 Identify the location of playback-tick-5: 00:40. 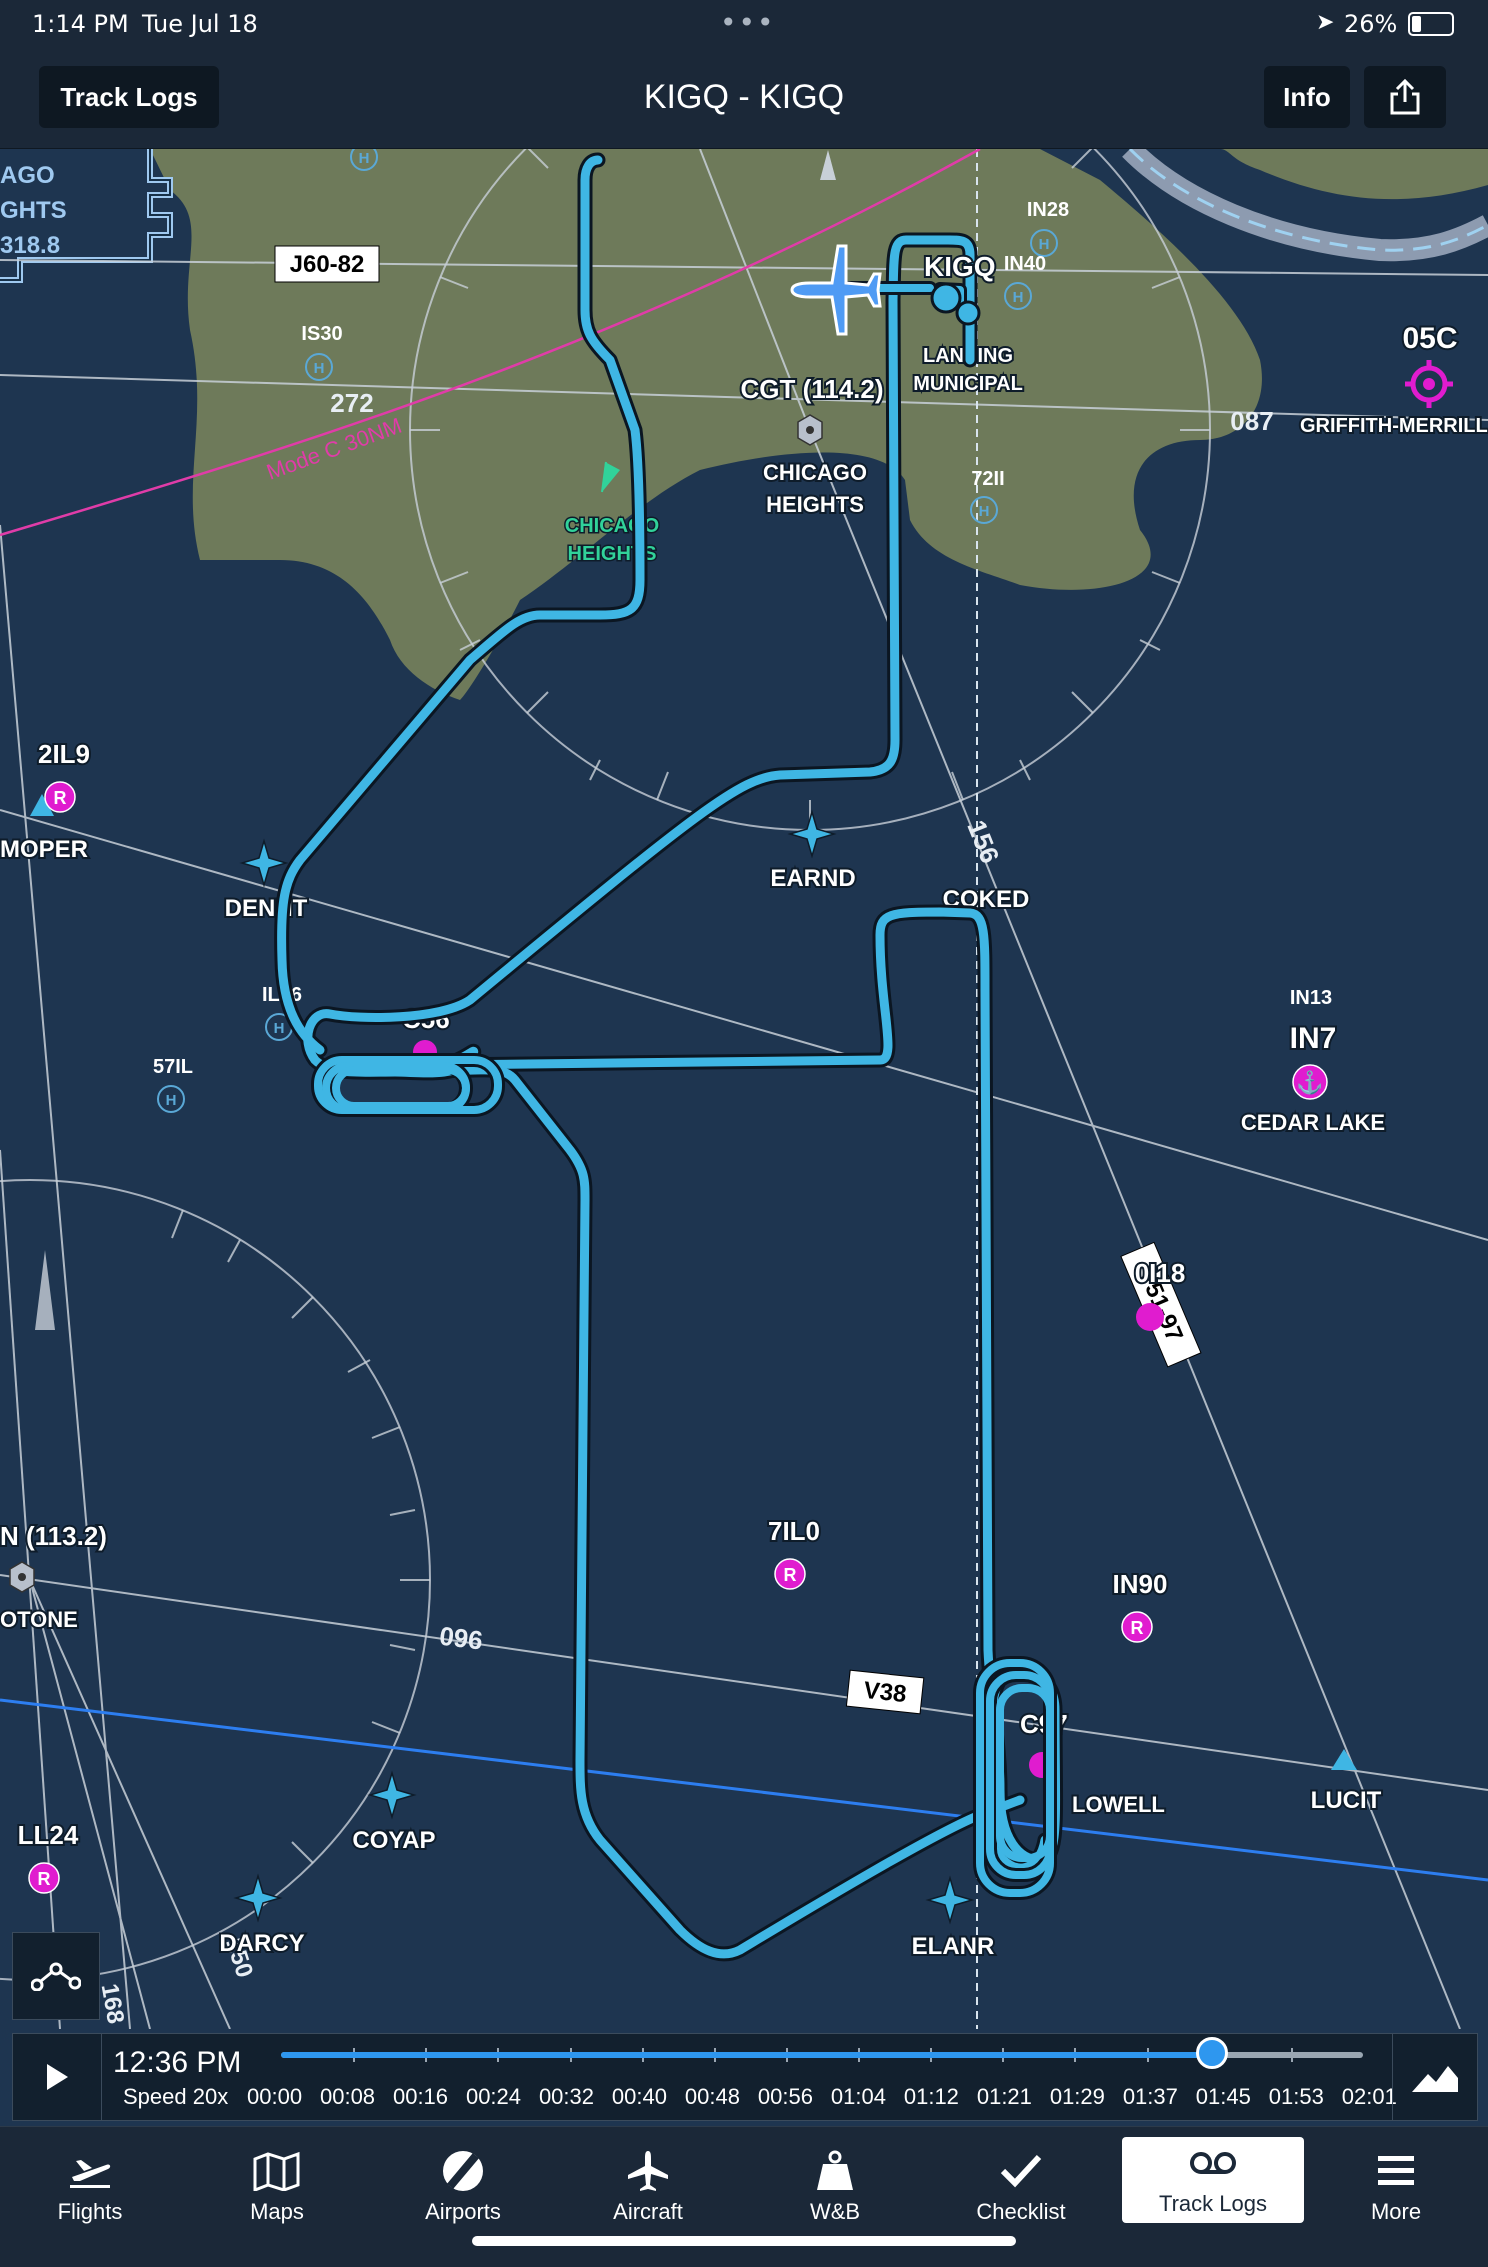
(639, 2096).